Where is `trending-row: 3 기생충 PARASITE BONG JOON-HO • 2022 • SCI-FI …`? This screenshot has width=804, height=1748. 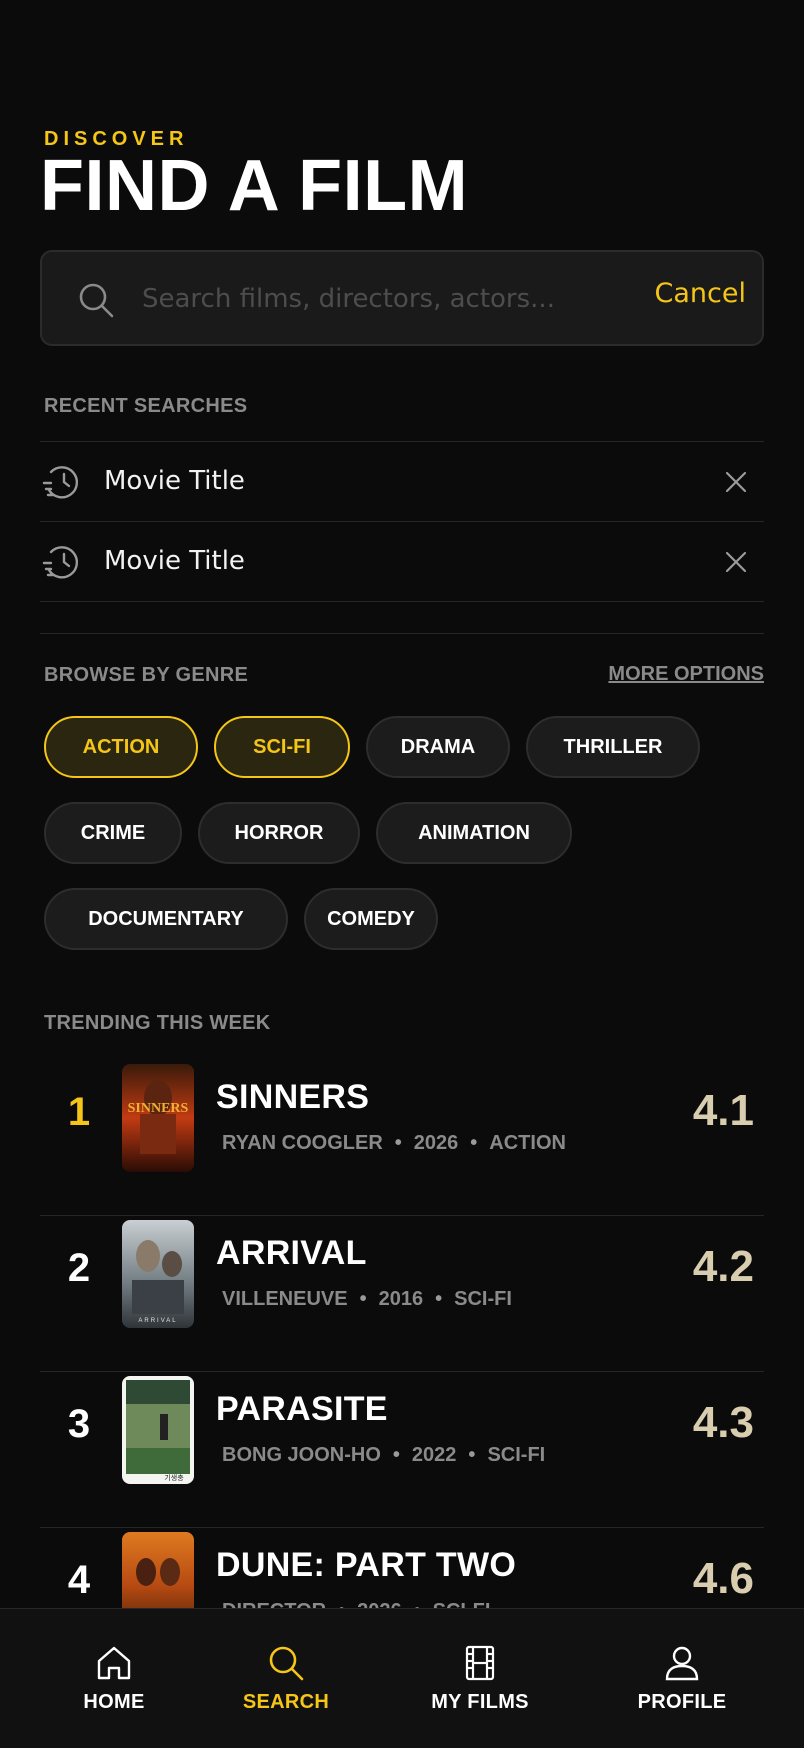
trending-row: 3 기생충 PARASITE BONG JOON-HO • 2022 • SCI-FI … is located at coordinates (402, 1450).